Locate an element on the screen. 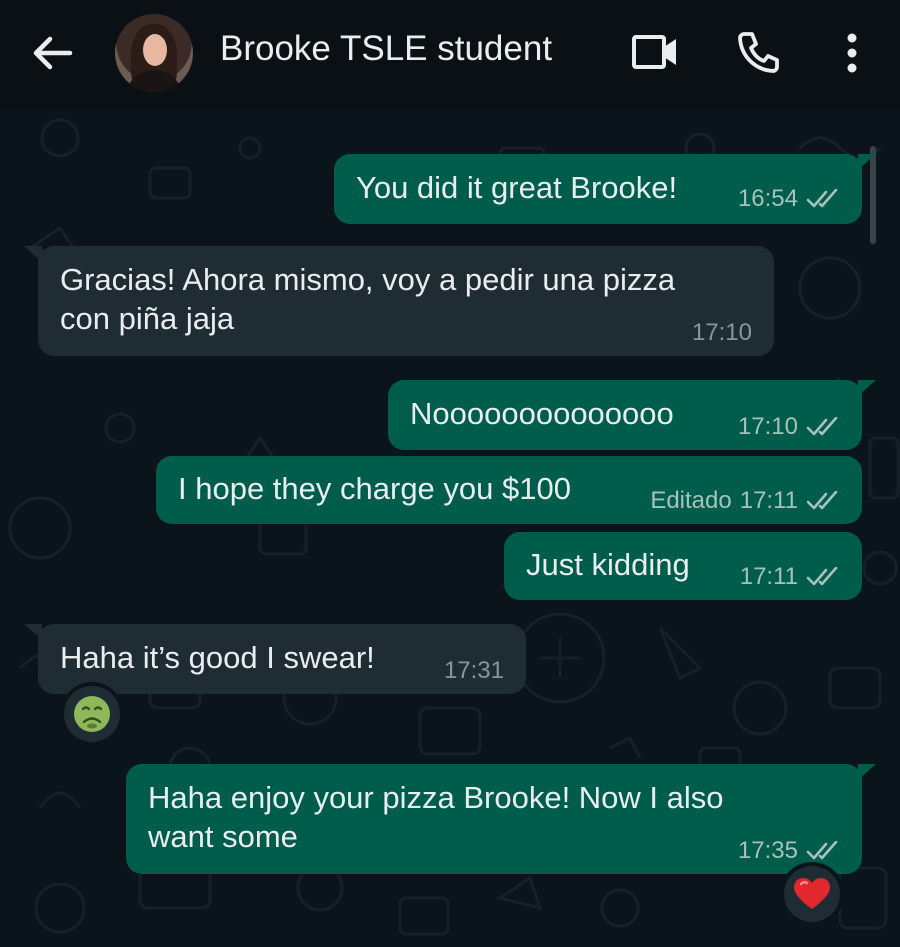 The width and height of the screenshot is (900, 947). back-arrow-icon is located at coordinates (53, 53).